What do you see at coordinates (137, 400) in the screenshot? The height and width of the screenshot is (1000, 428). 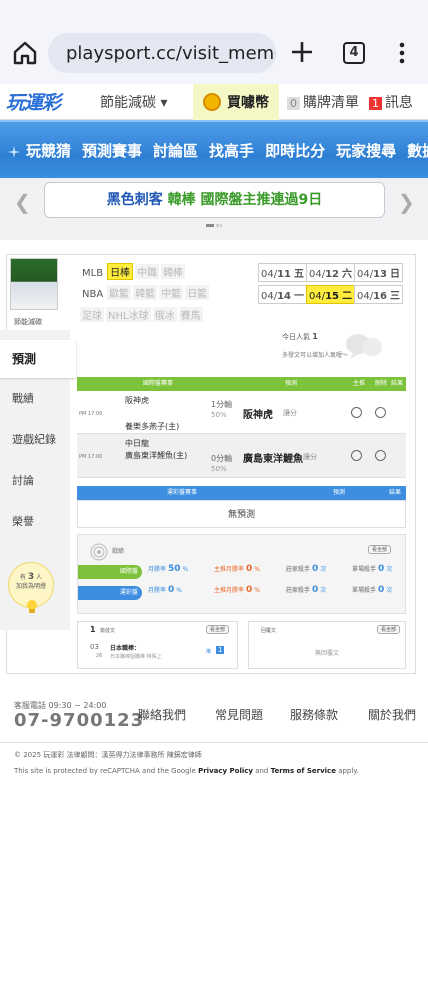 I see `team-home: 阪神虎` at bounding box center [137, 400].